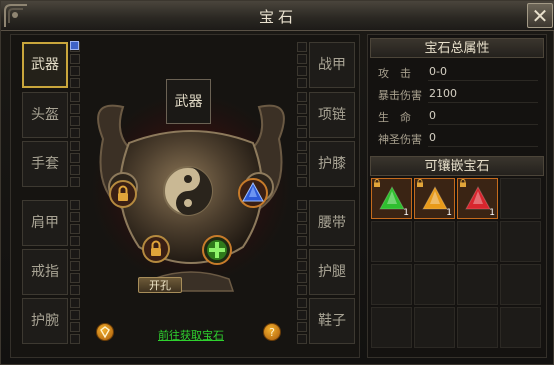  What do you see at coordinates (540, 15) in the screenshot?
I see `close-button: ✕` at bounding box center [540, 15].